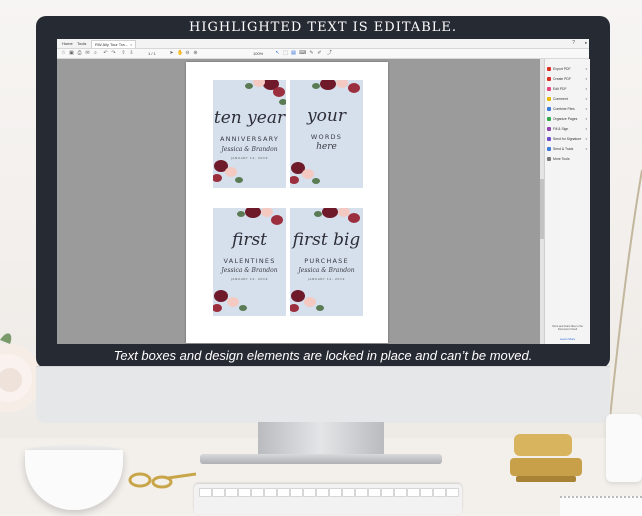  I want to click on star-icon: ☆, so click(63, 53).